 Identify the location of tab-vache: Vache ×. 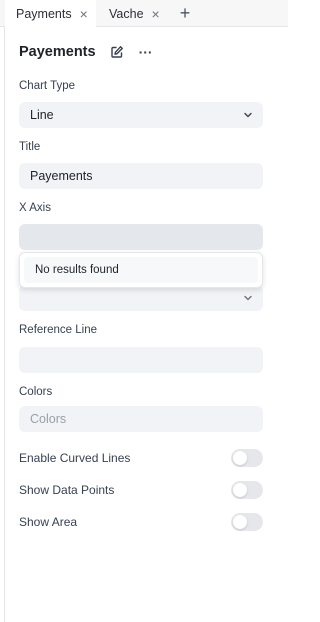
(134, 13).